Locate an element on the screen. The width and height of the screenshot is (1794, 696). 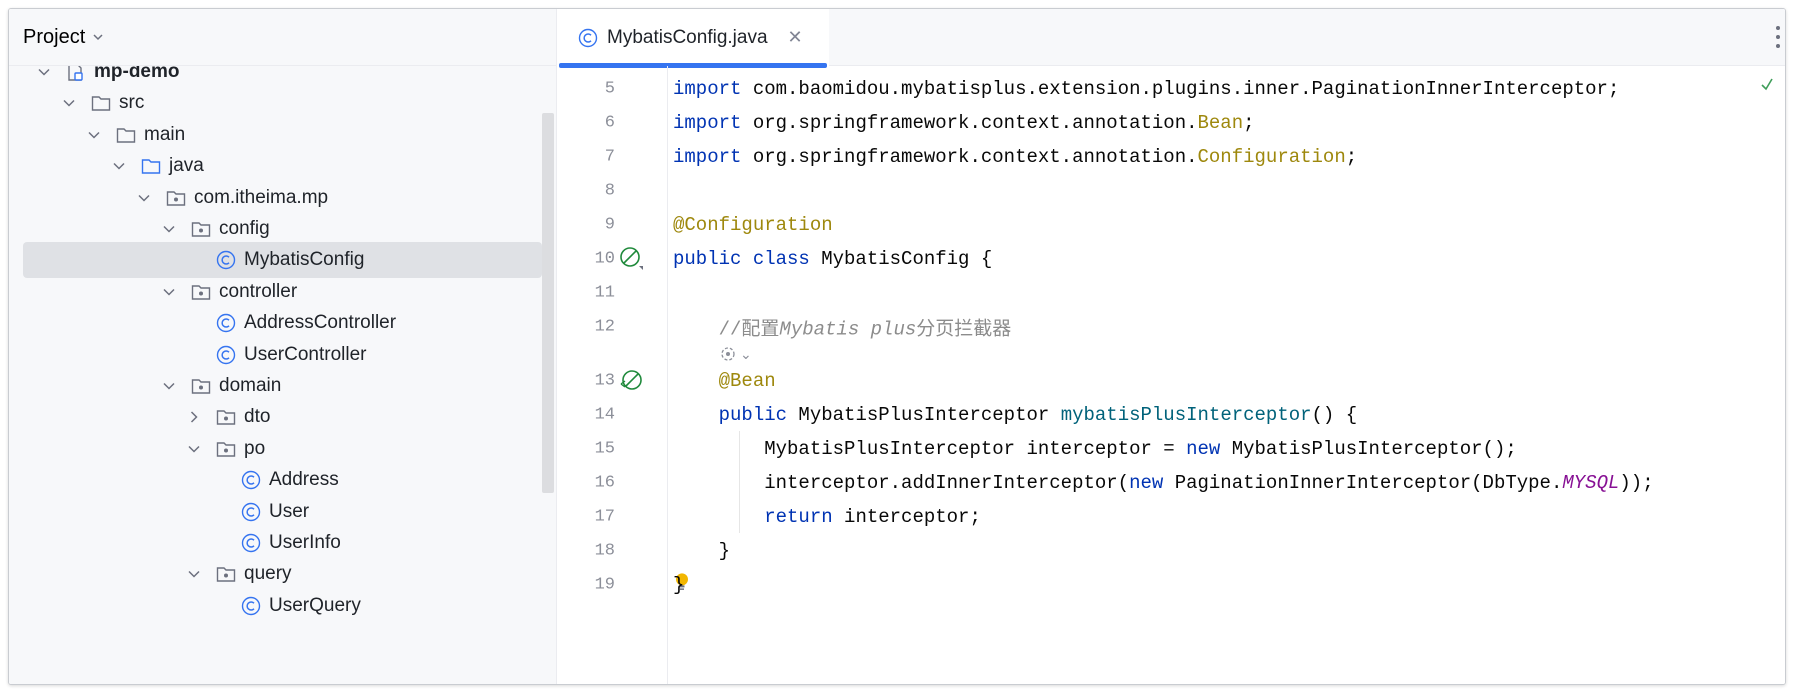
line-number: 13 is located at coordinates (586, 381).